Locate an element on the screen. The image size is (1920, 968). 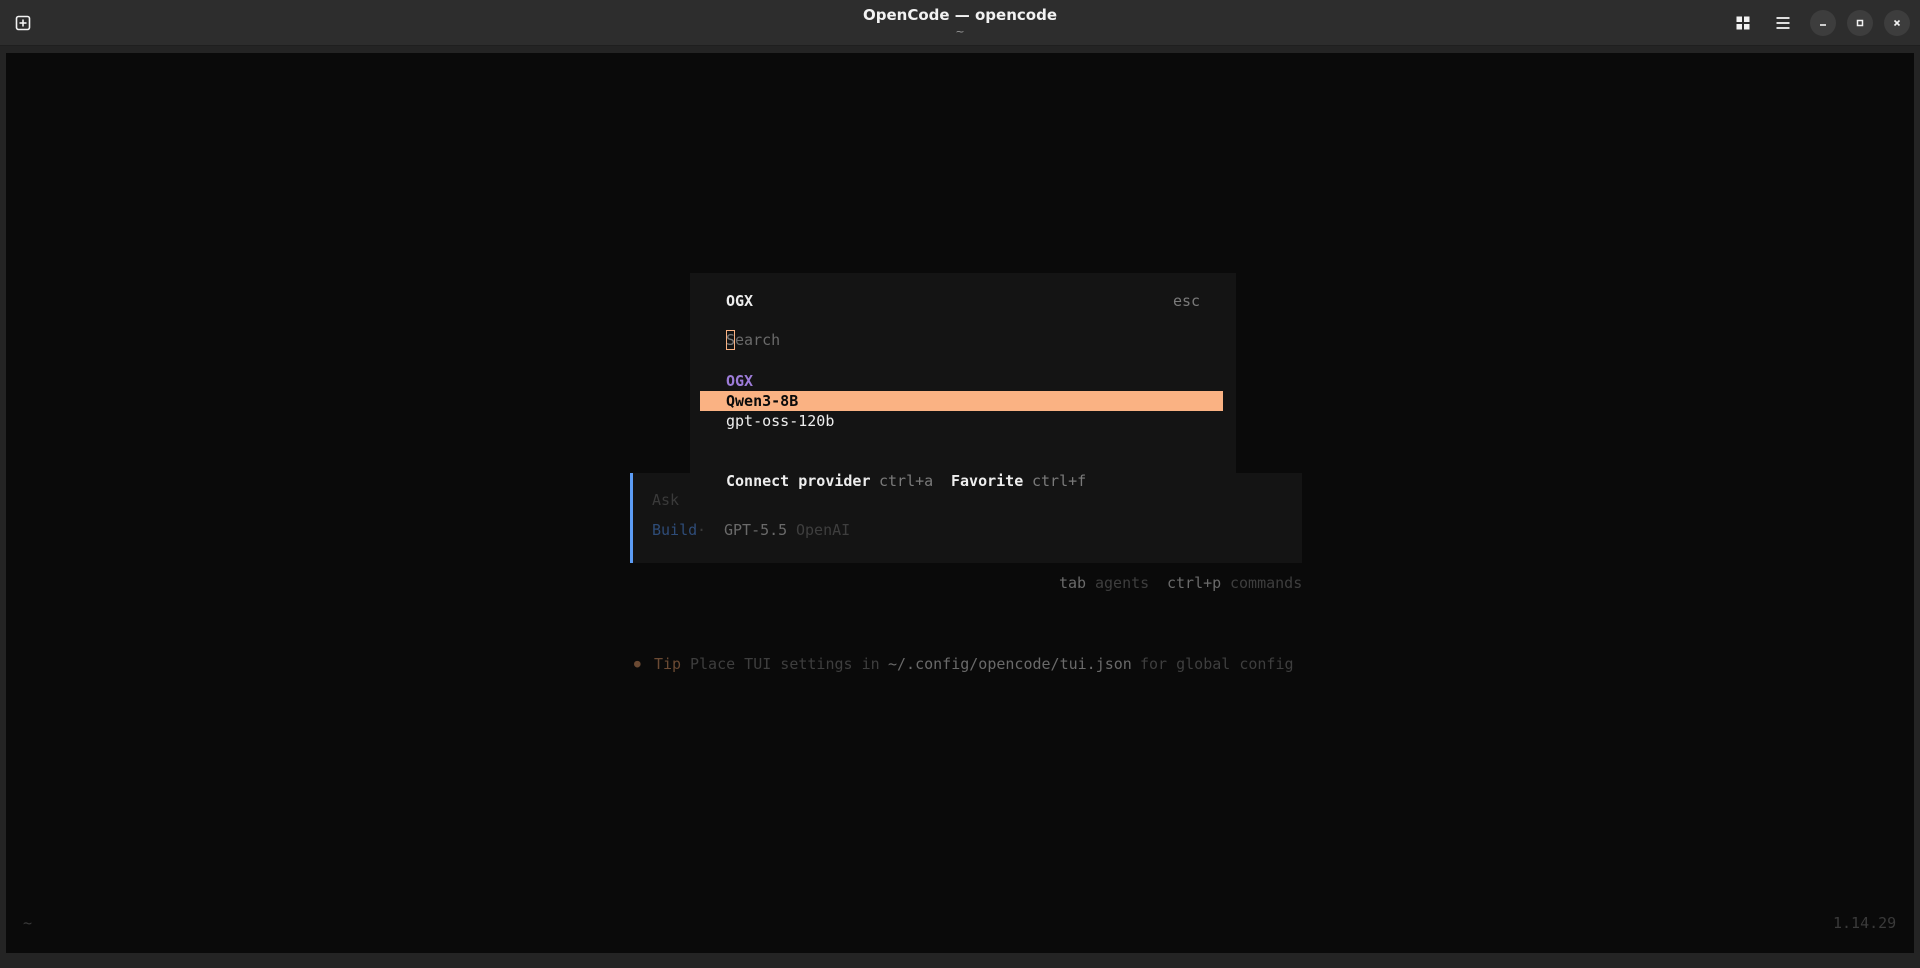
window-title: OpenCode — opencode is located at coordinates (959, 15).